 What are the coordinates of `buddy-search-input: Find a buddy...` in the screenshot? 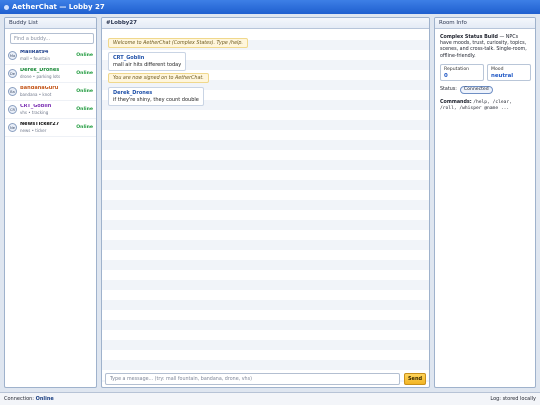 It's located at (52, 38).